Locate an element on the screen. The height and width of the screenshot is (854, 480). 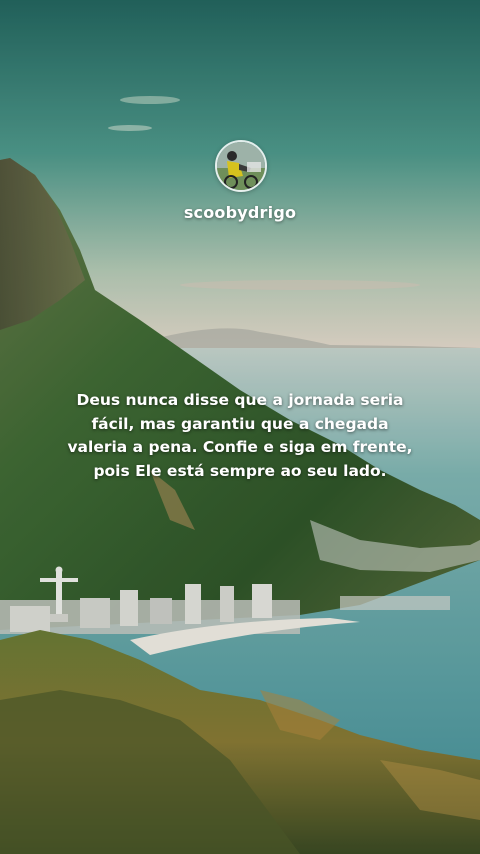
profile-username: scoobydrigo is located at coordinates (240, 212).